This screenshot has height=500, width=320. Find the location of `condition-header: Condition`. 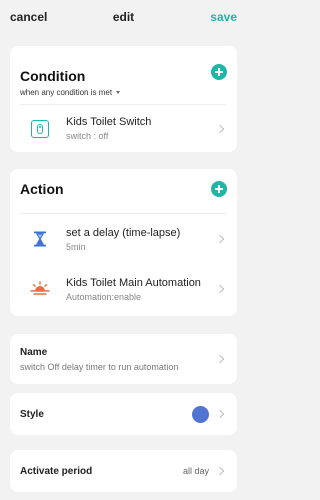

condition-header: Condition is located at coordinates (123, 66).